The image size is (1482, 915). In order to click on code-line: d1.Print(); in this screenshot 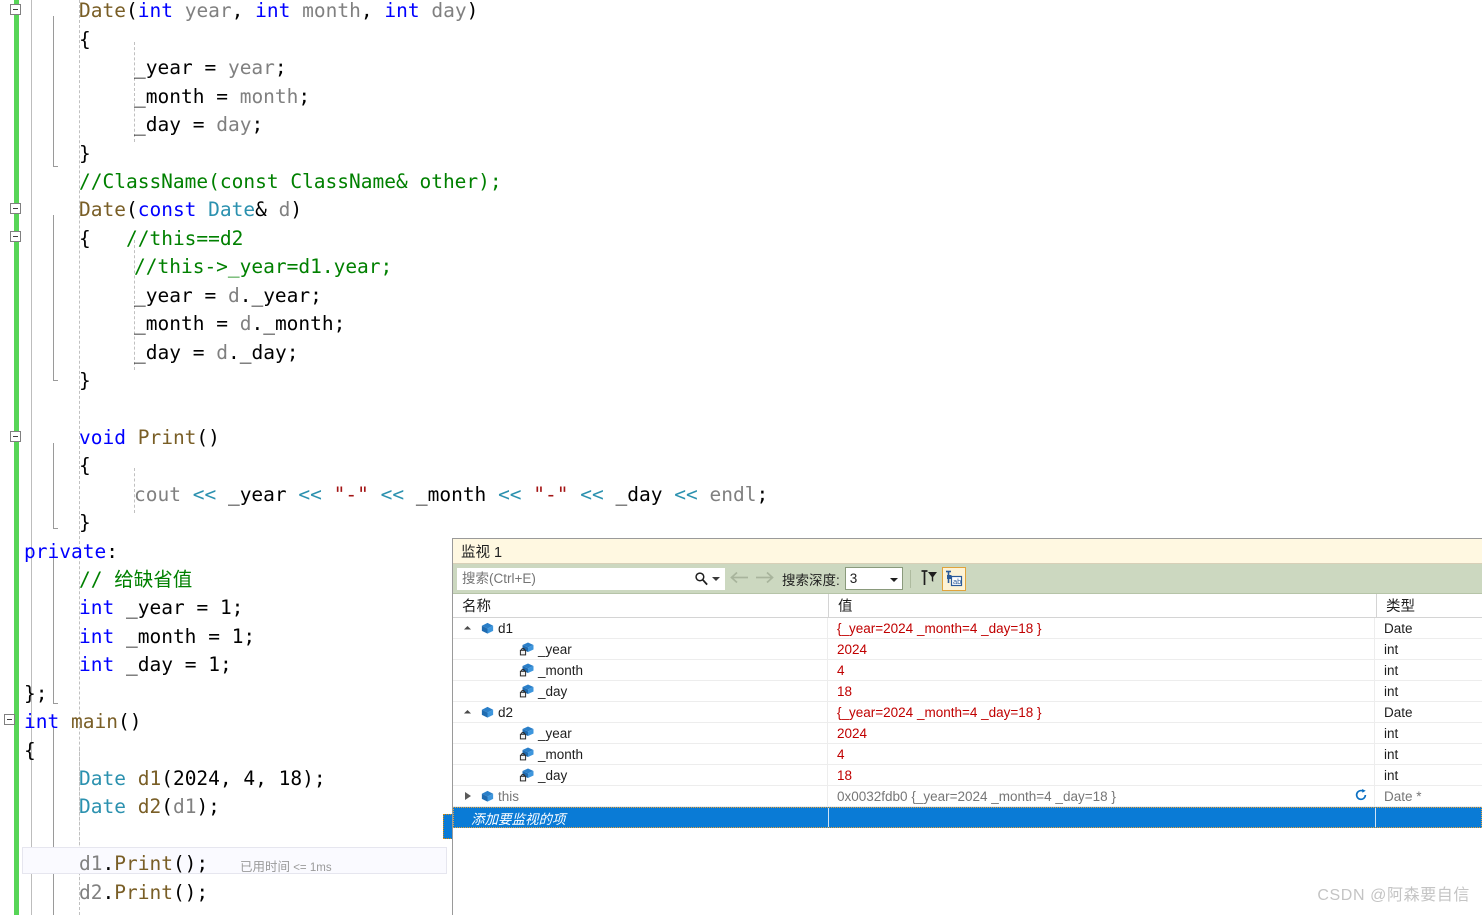, I will do `click(143, 864)`.